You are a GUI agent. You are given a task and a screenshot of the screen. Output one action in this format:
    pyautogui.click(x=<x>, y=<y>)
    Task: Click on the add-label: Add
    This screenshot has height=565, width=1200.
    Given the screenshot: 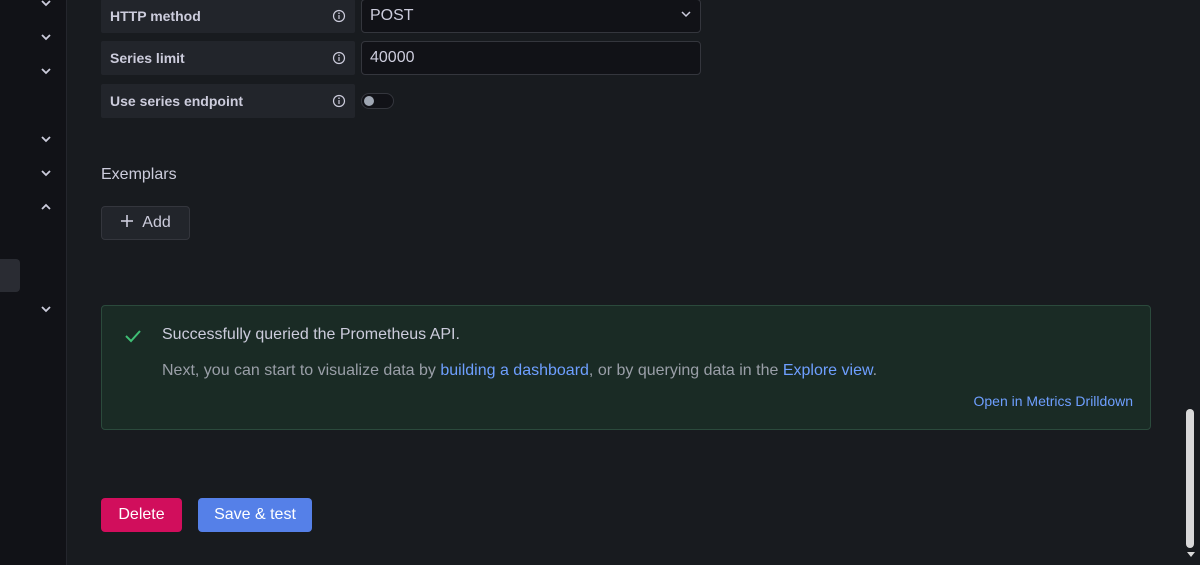 What is the action you would take?
    pyautogui.click(x=156, y=222)
    